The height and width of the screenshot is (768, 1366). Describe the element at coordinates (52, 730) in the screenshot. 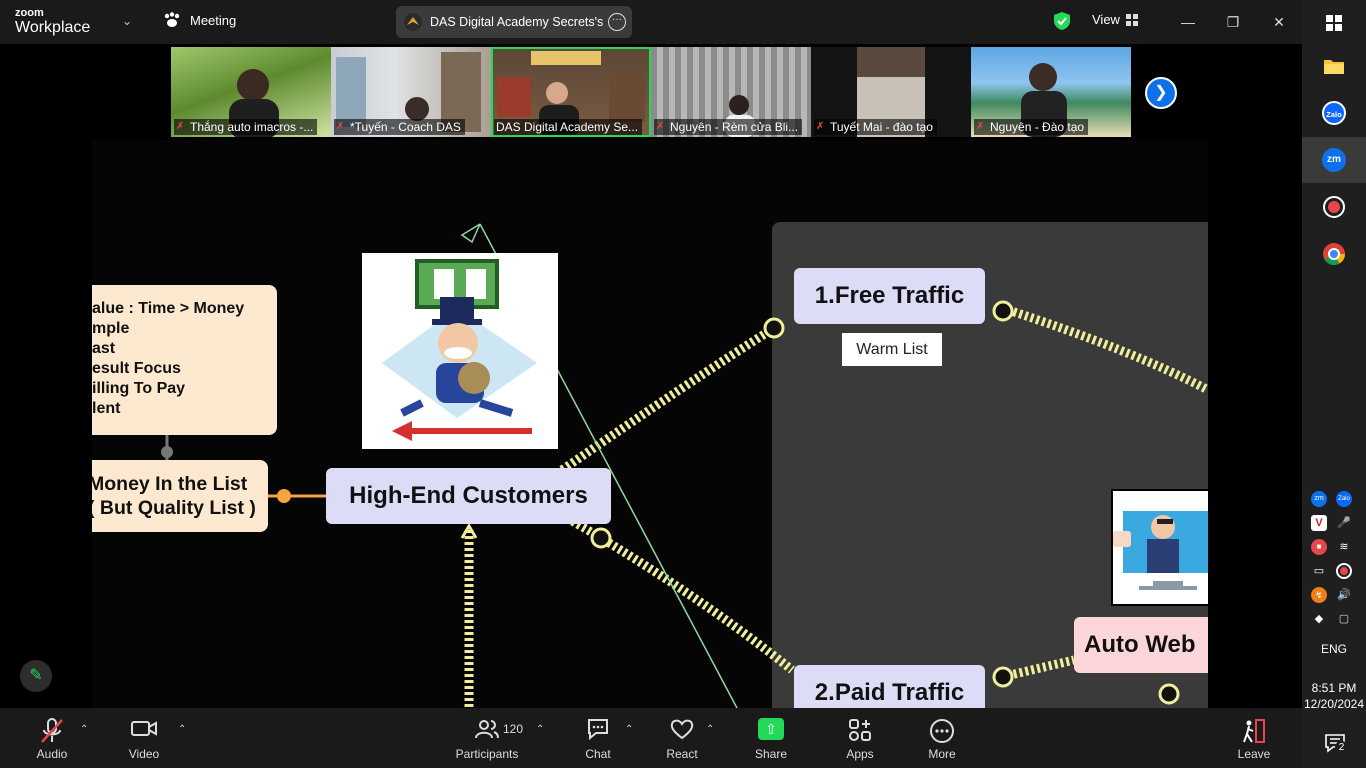

I see `muted-microphone-icon` at that location.